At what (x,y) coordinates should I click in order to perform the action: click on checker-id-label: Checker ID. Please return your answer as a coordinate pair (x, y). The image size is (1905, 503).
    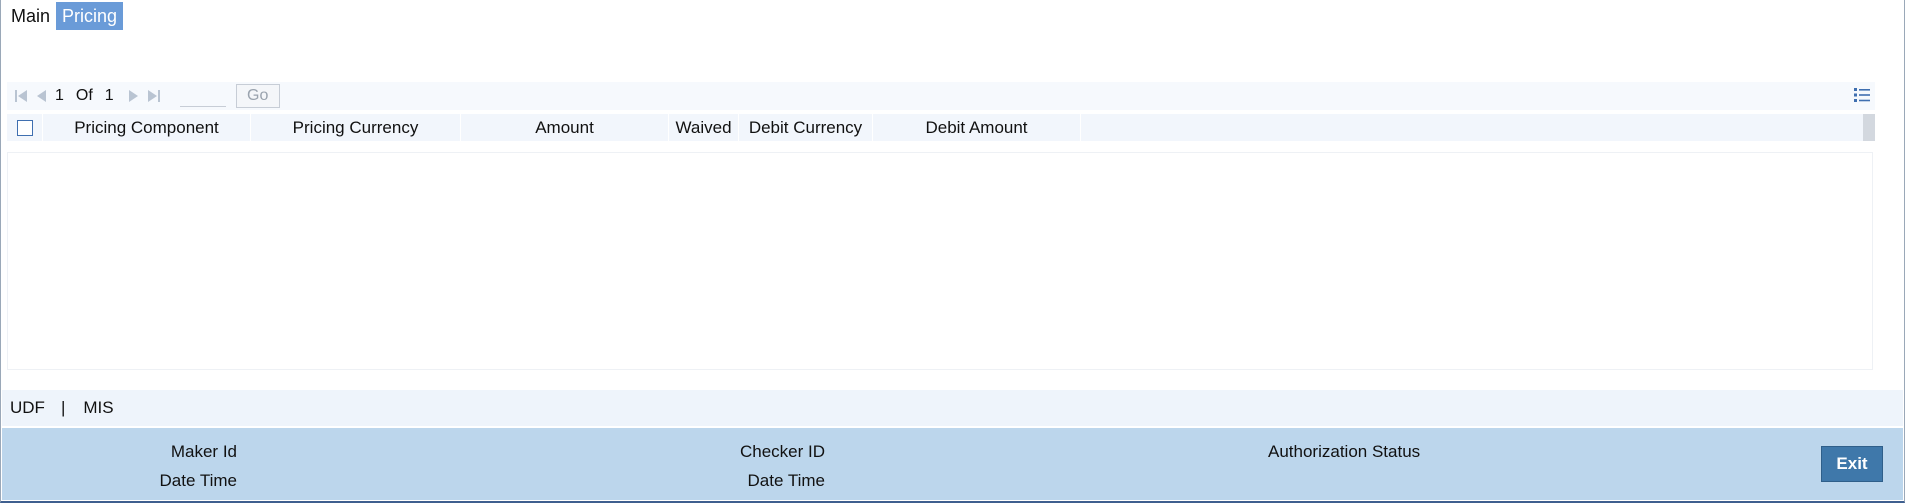
    Looking at the image, I should click on (782, 451).